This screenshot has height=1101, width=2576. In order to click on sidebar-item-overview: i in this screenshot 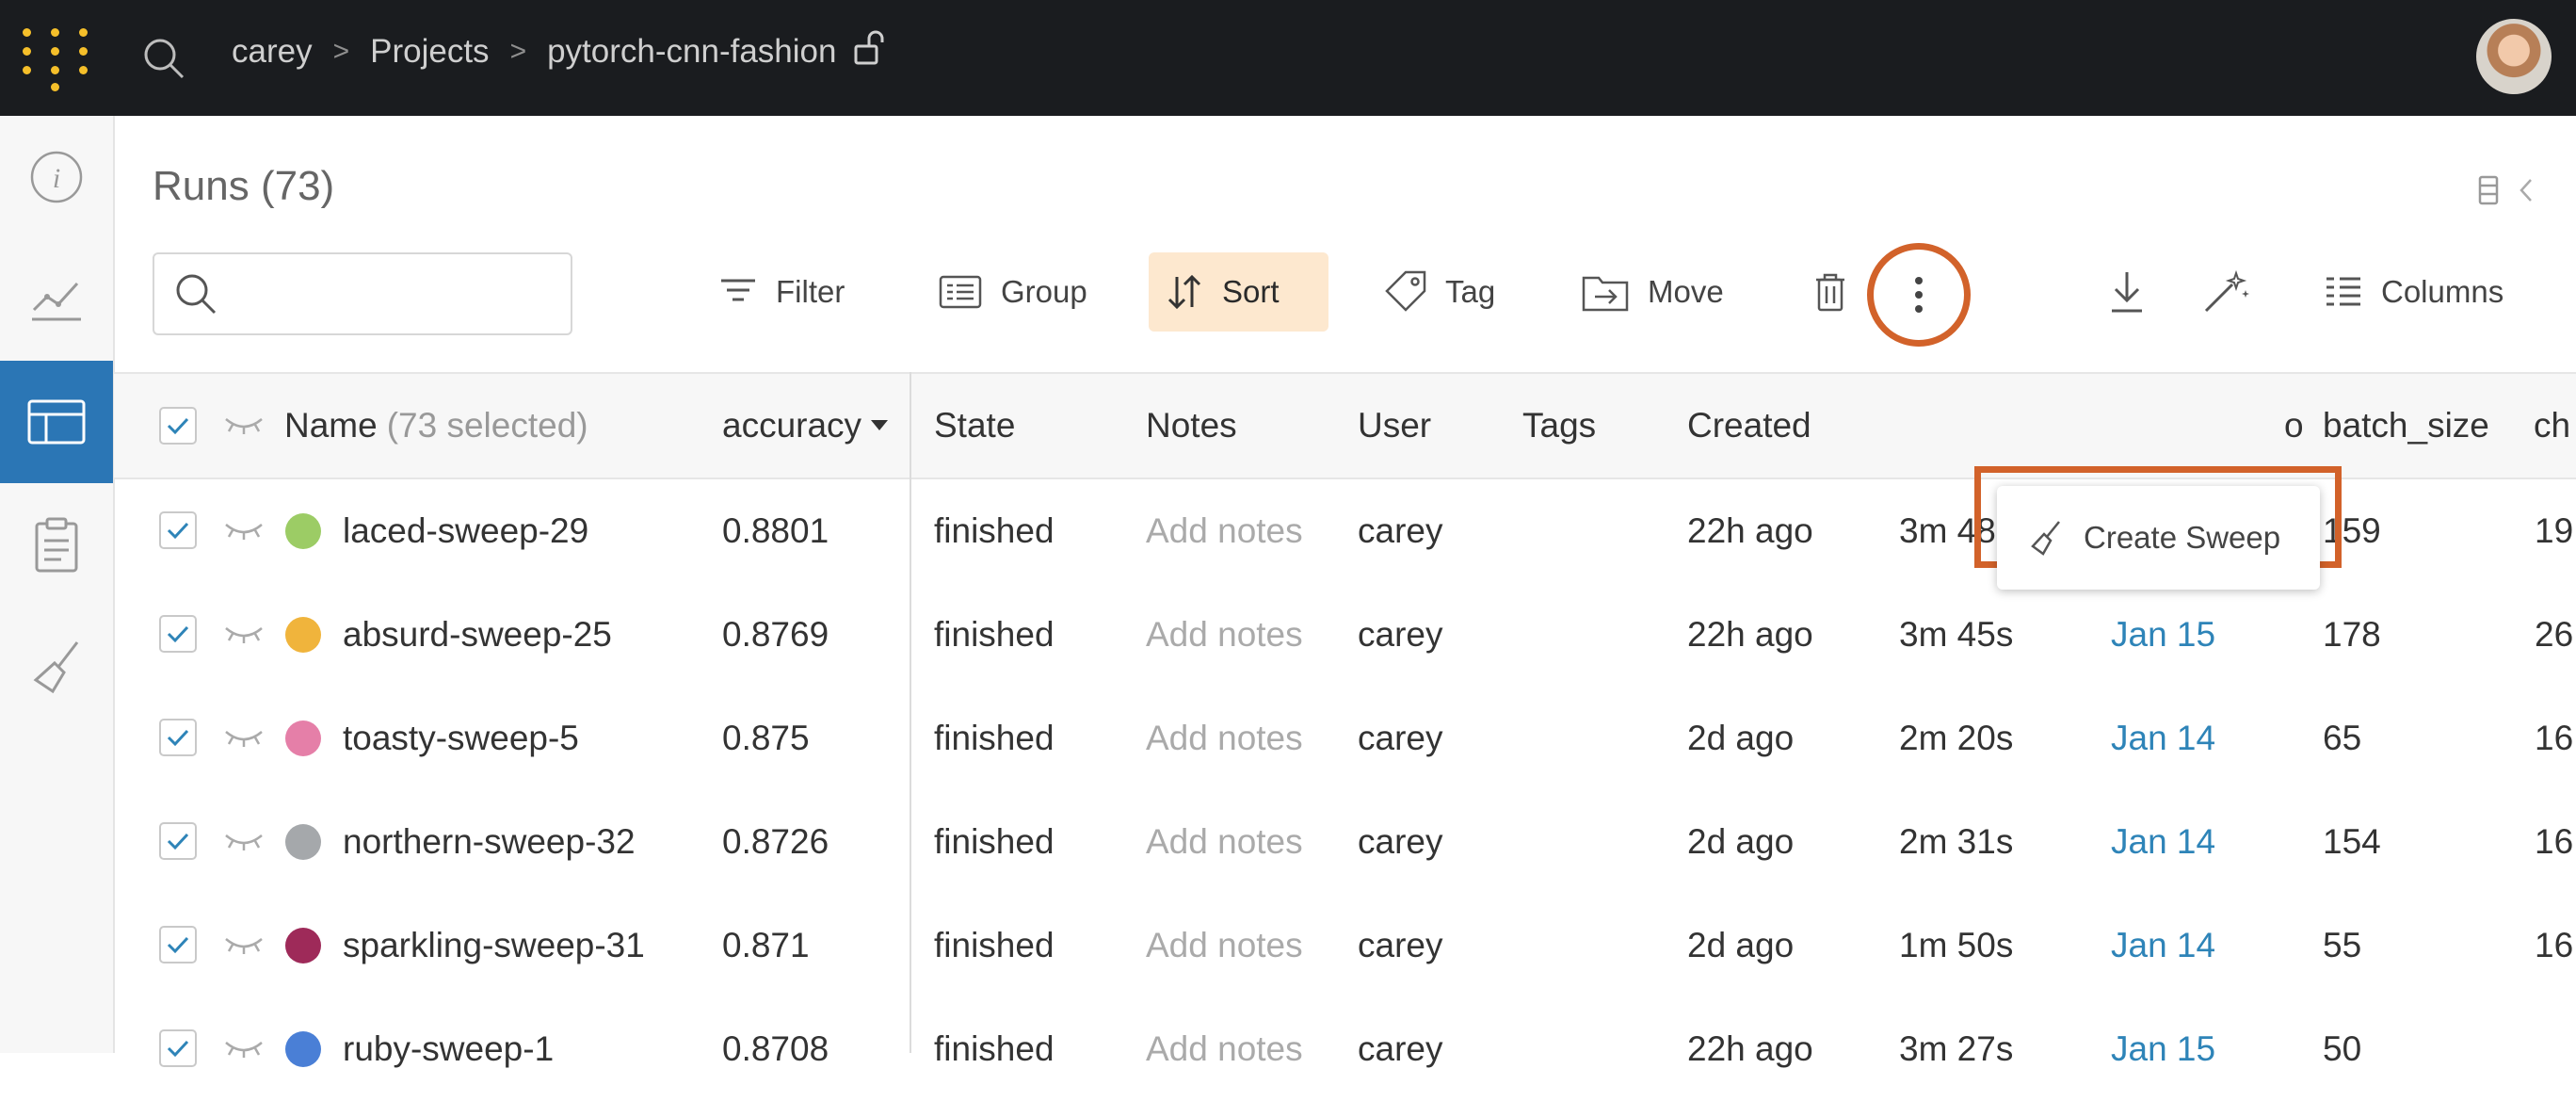, I will do `click(56, 177)`.